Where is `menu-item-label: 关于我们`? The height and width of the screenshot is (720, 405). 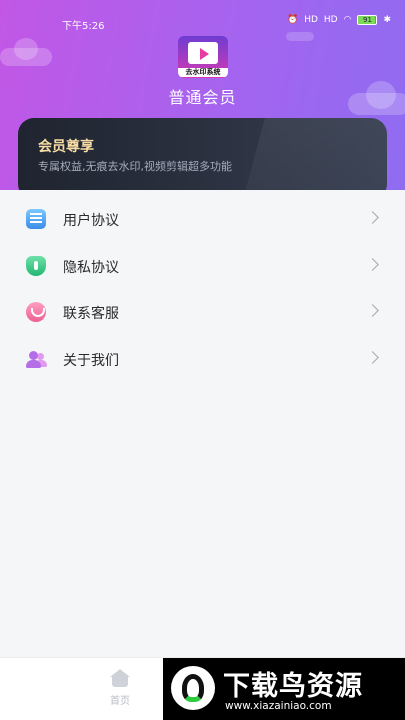
menu-item-label: 关于我们 is located at coordinates (91, 361).